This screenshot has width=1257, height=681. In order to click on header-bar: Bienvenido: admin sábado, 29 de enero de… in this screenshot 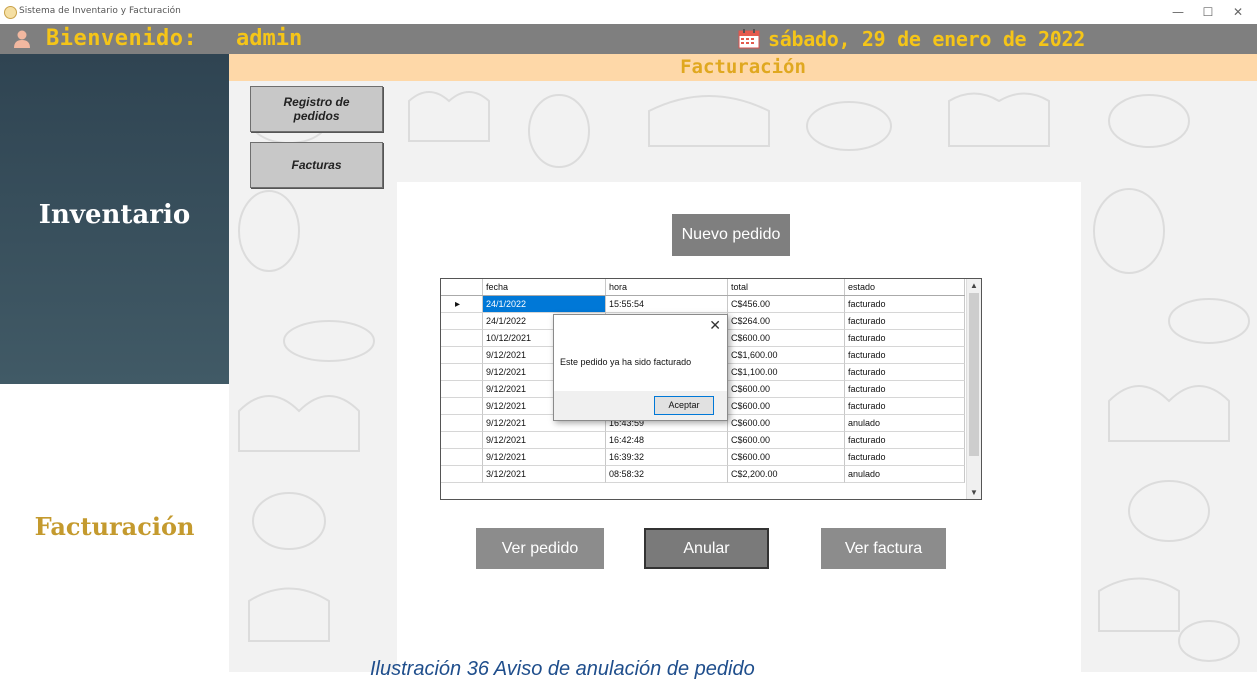, I will do `click(628, 39)`.